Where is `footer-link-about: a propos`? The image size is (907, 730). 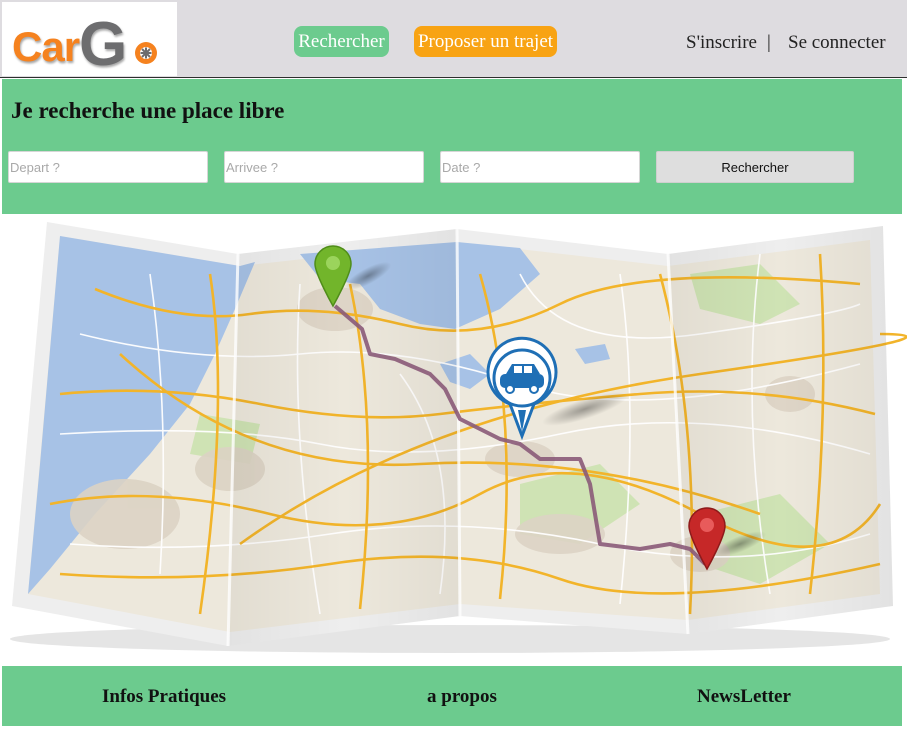 footer-link-about: a propos is located at coordinates (462, 697).